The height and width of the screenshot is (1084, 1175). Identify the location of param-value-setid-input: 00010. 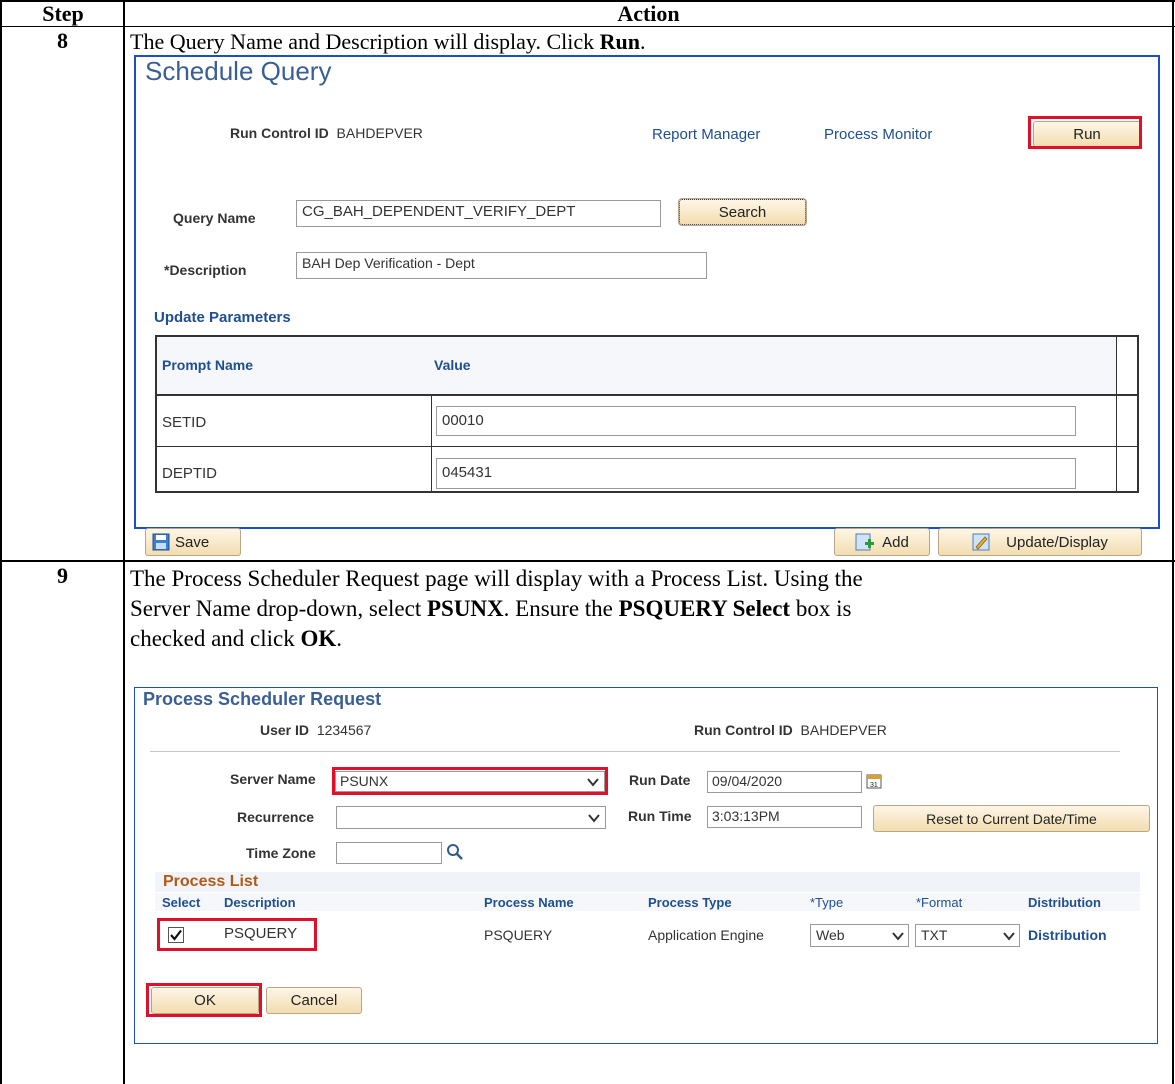
(756, 421).